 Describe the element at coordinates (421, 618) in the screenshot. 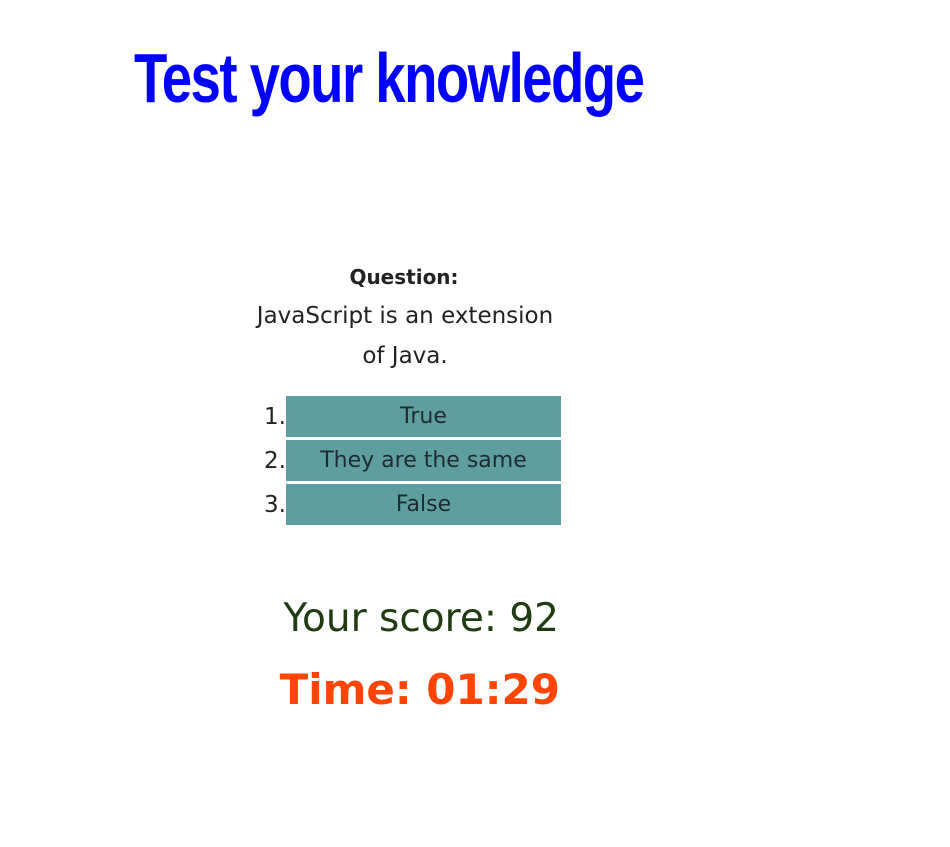

I see `score-display: Your score: 92` at that location.